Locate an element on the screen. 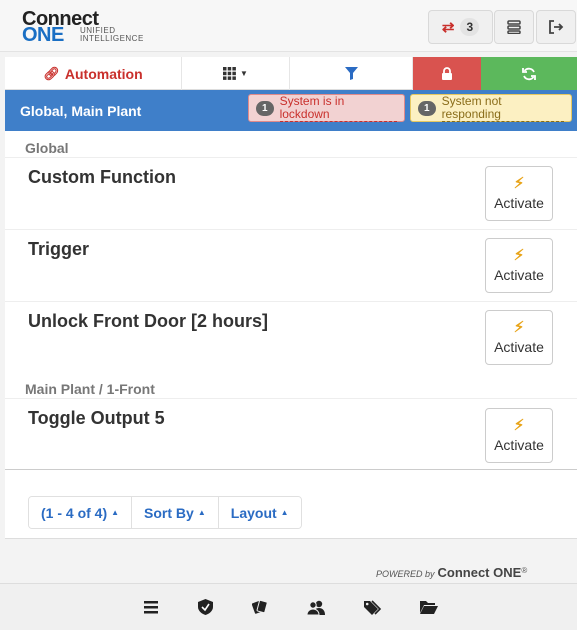 This screenshot has height=630, width=577. sort-by-label: Sort By is located at coordinates (169, 512).